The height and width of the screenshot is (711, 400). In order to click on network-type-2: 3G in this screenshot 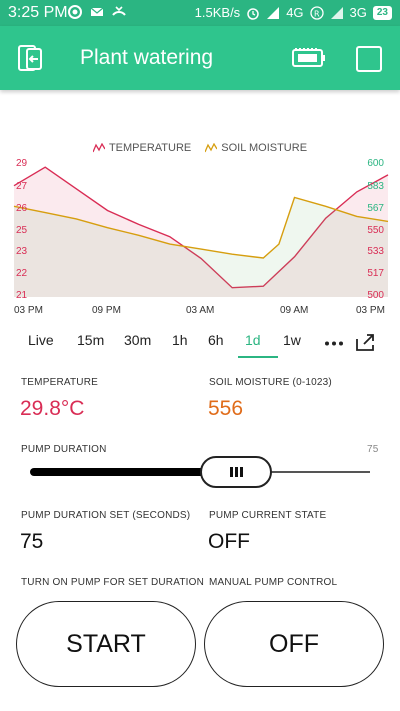, I will do `click(358, 12)`.